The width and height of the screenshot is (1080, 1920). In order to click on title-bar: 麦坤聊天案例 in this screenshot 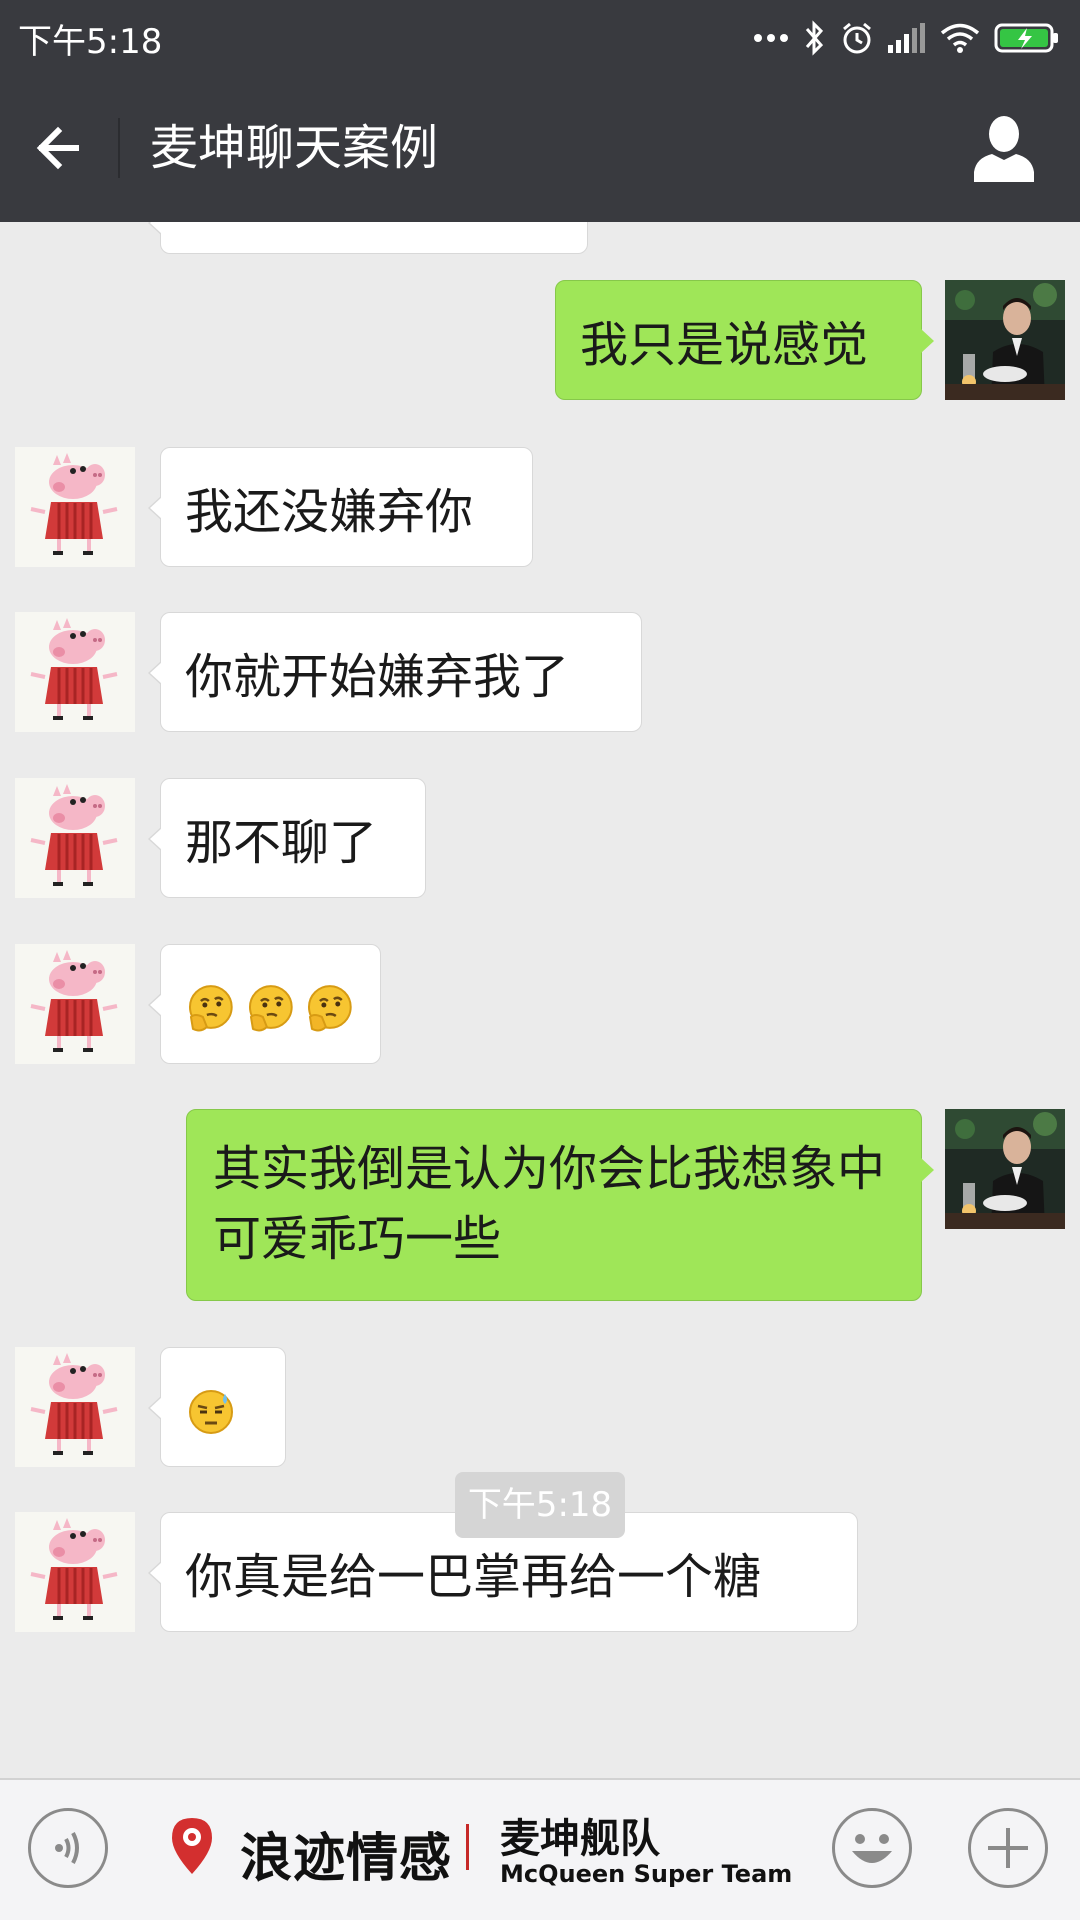, I will do `click(540, 149)`.